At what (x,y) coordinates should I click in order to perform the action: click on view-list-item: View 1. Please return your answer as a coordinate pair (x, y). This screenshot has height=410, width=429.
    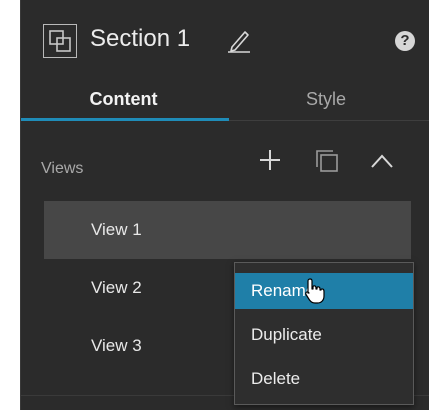
    Looking at the image, I should click on (227, 230).